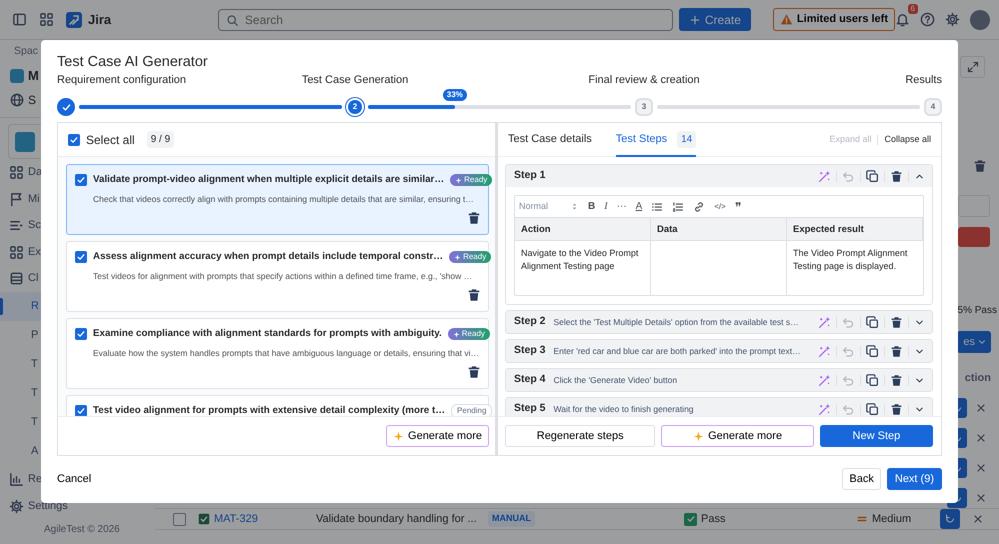 Image resolution: width=999 pixels, height=544 pixels. I want to click on more-formatting-button: ···, so click(621, 207).